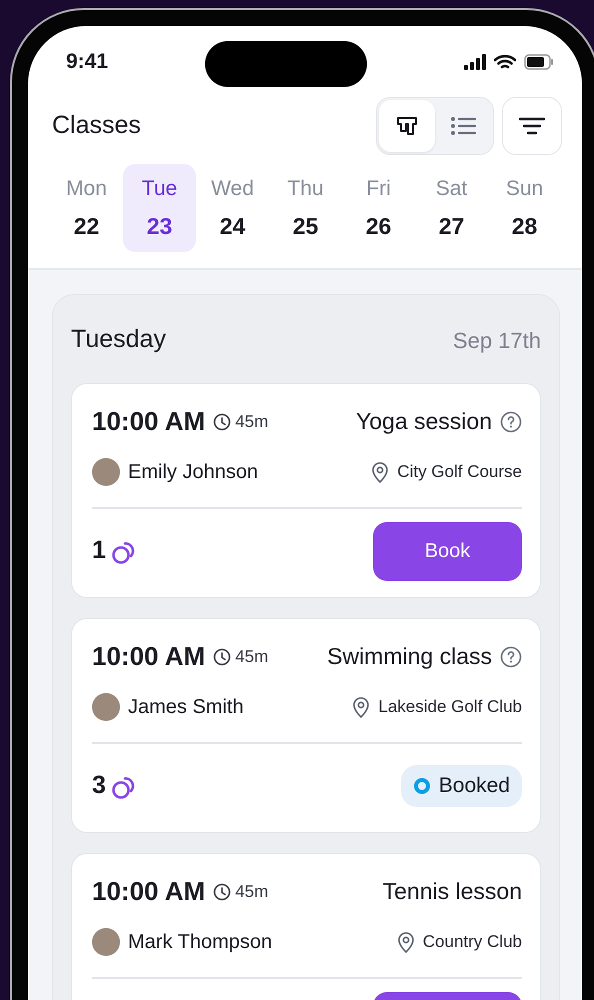 This screenshot has width=594, height=1000. I want to click on location: Lakeside Golf Club, so click(450, 707).